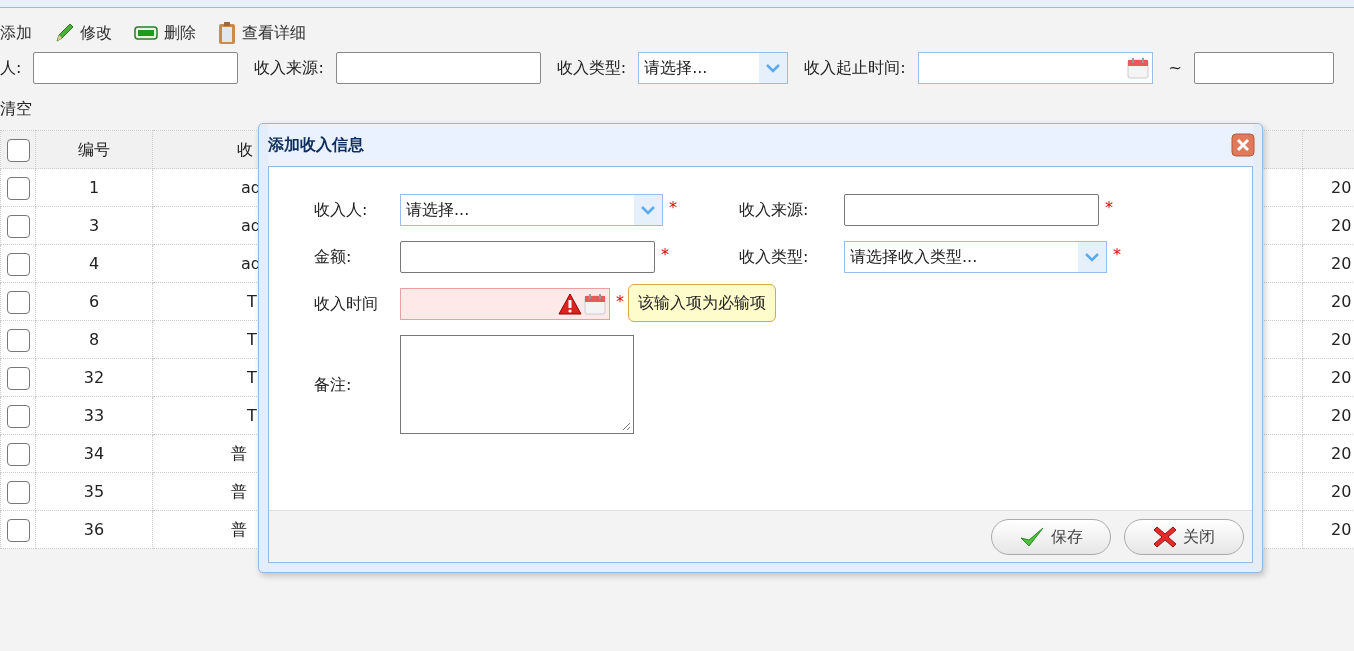  Describe the element at coordinates (1184, 536) in the screenshot. I see `dialog-button: 关闭` at that location.